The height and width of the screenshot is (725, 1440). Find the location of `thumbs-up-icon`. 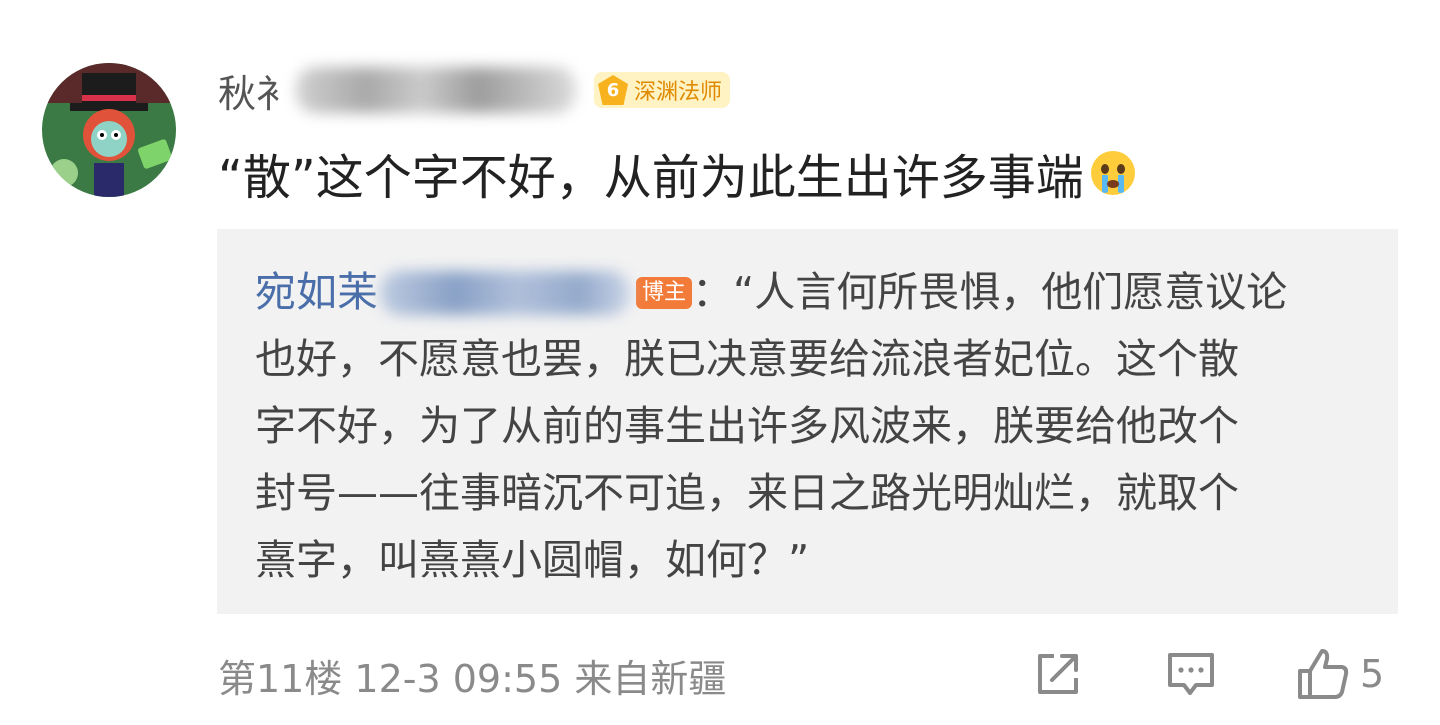

thumbs-up-icon is located at coordinates (1323, 674).